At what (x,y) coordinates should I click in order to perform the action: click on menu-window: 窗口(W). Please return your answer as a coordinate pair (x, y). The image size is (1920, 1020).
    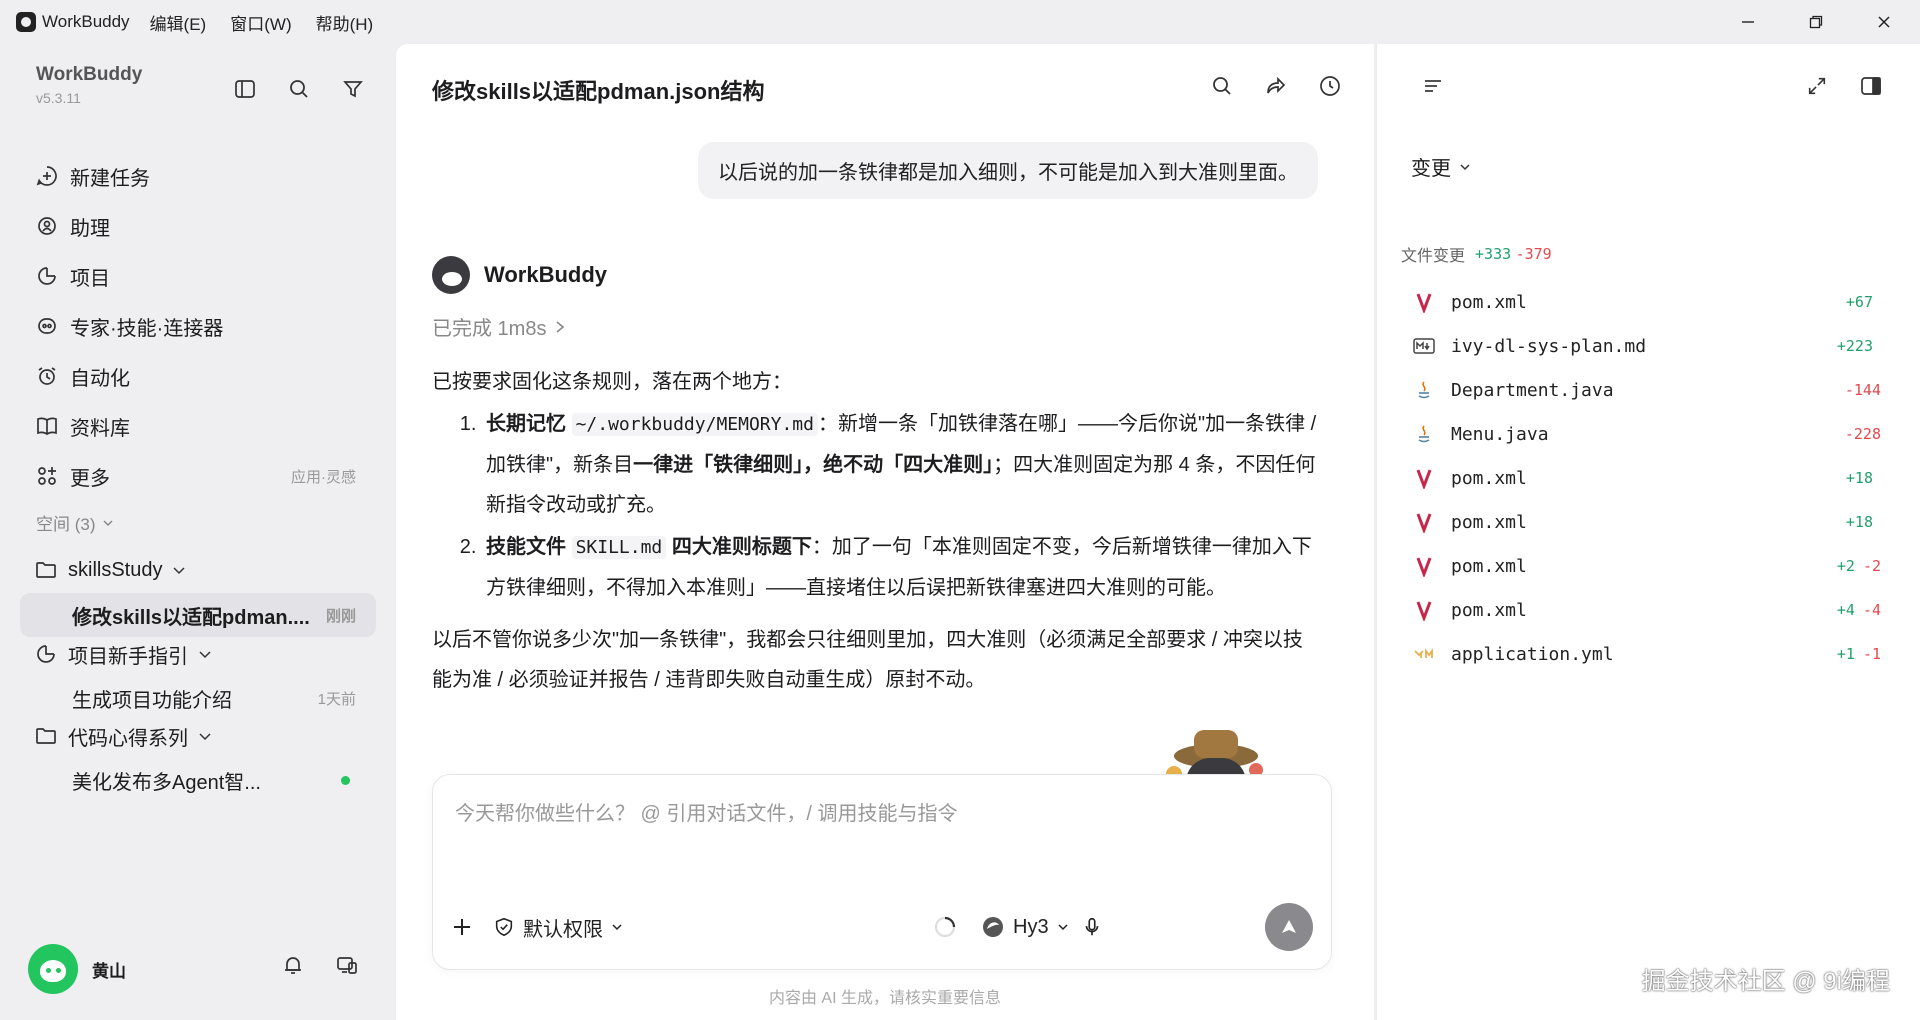
    Looking at the image, I should click on (260, 22).